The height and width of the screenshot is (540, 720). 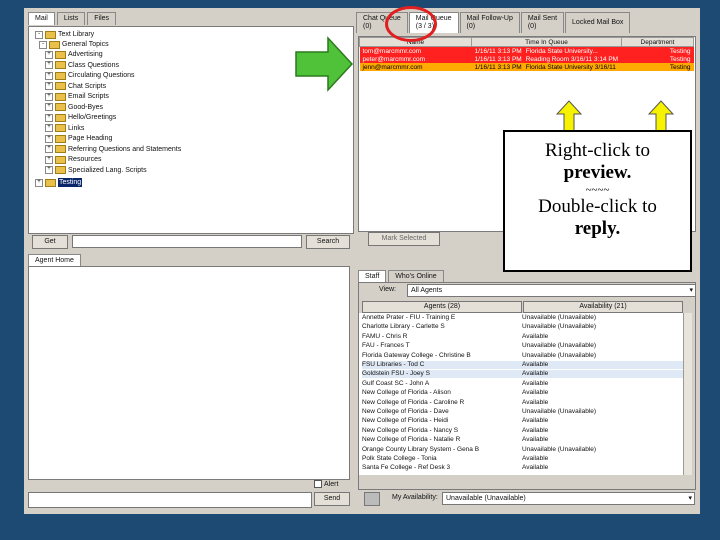 I want to click on tree-item: + Links, so click(x=64, y=128).